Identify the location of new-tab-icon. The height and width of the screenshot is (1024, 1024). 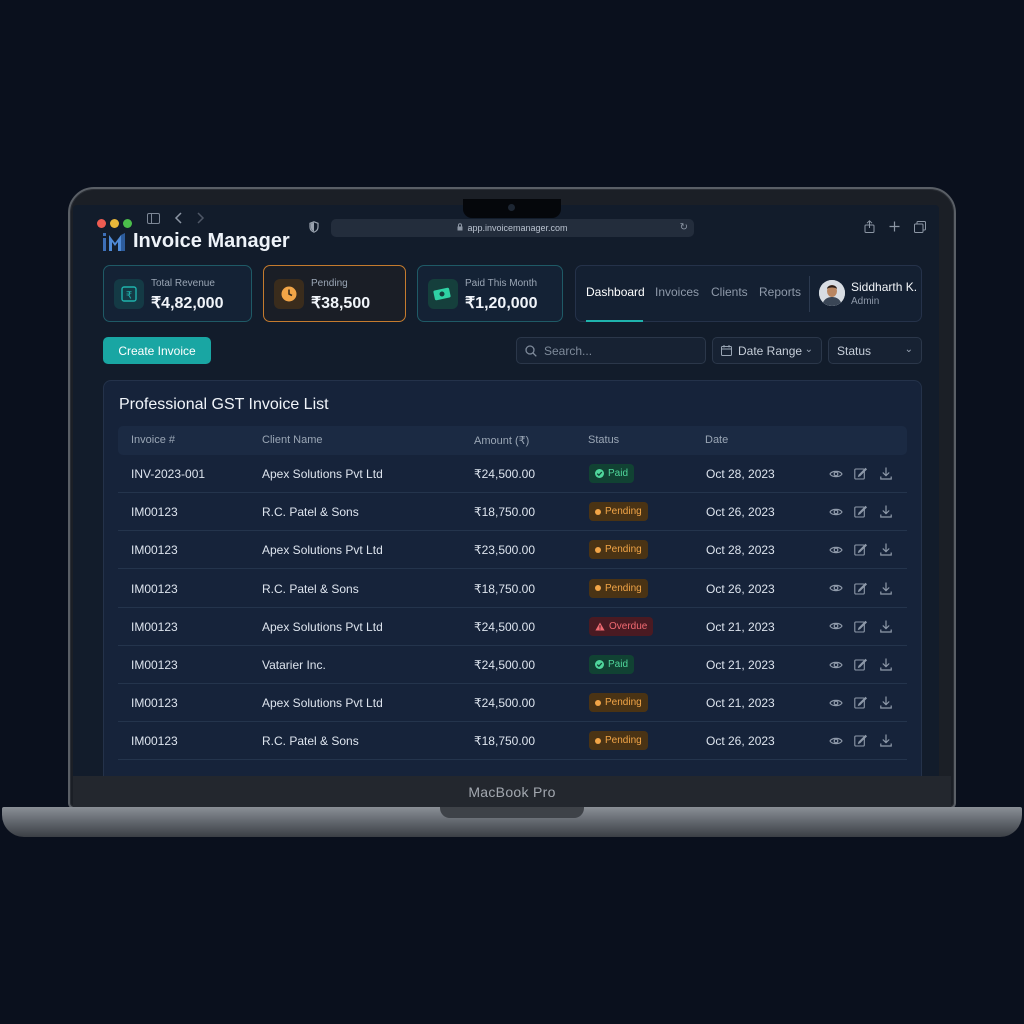
(894, 227).